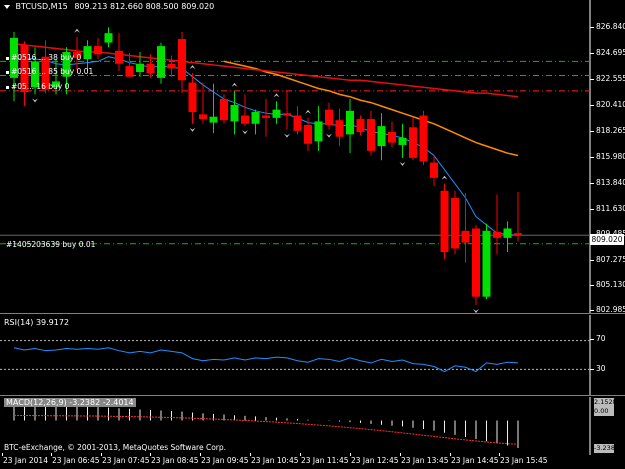 This screenshot has height=469, width=625. Describe the element at coordinates (523, 459) in the screenshot. I see `time-tick: 23 Jan 15:45` at that location.